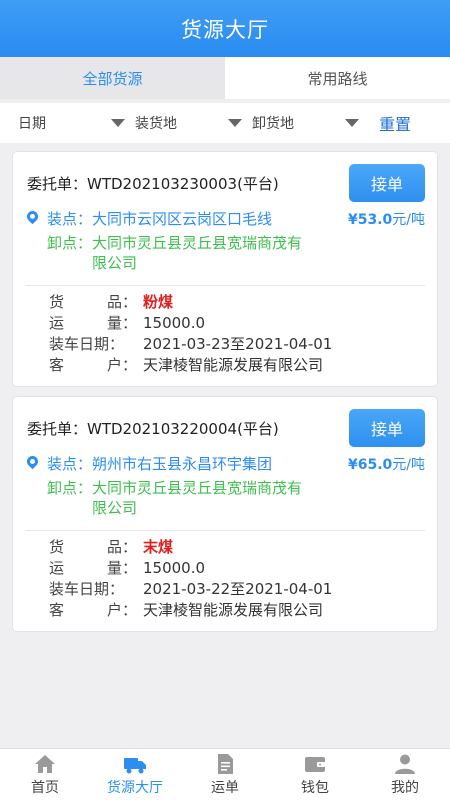  Describe the element at coordinates (273, 124) in the screenshot. I see `unload-place-filter-label: 卸货地` at that location.